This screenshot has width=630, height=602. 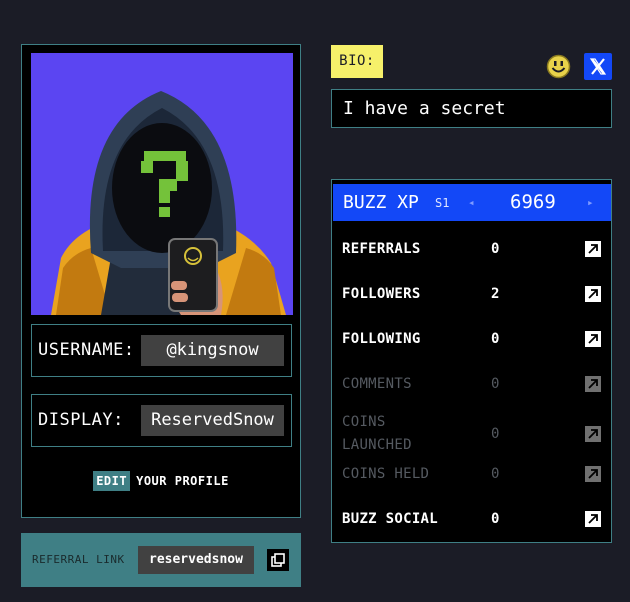 I want to click on buzz-xp-bar: BUZZ XP S1 ◂ 6969 ▸, so click(x=472, y=202).